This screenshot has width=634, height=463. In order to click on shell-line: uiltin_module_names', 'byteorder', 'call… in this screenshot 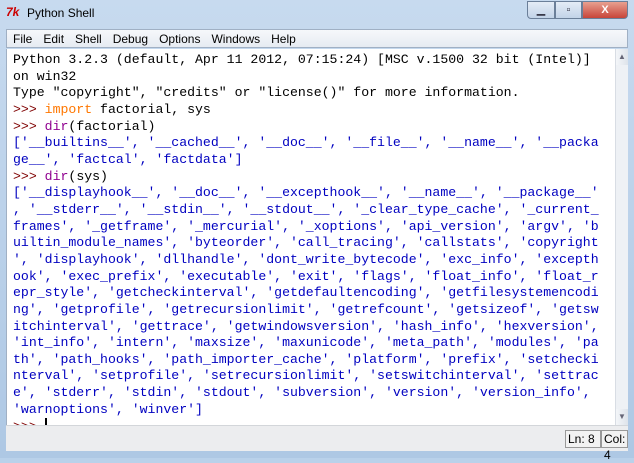, I will do `click(306, 243)`.